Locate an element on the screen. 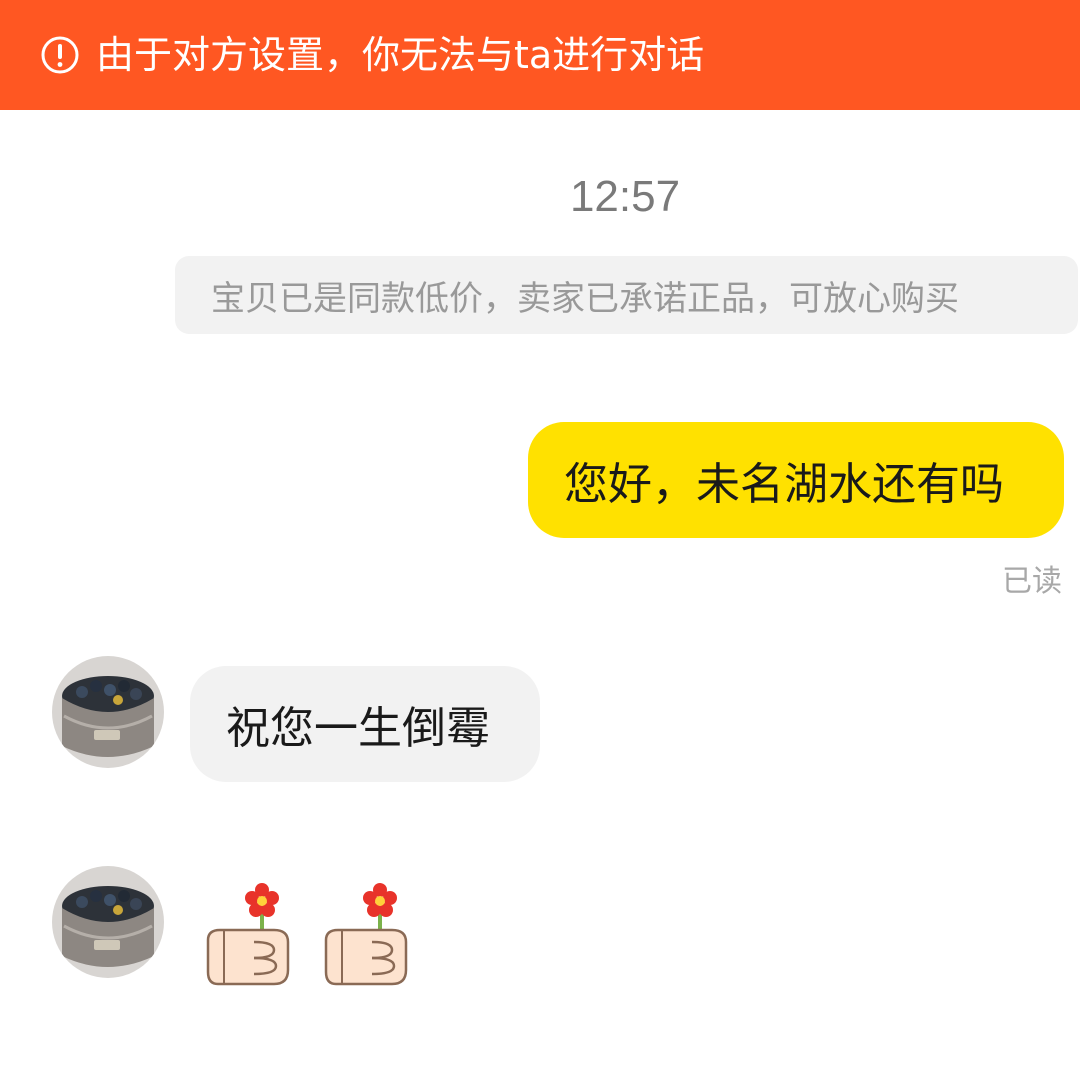 The width and height of the screenshot is (1080, 1066). message-text: 祝您一生倒霉 is located at coordinates (358, 728).